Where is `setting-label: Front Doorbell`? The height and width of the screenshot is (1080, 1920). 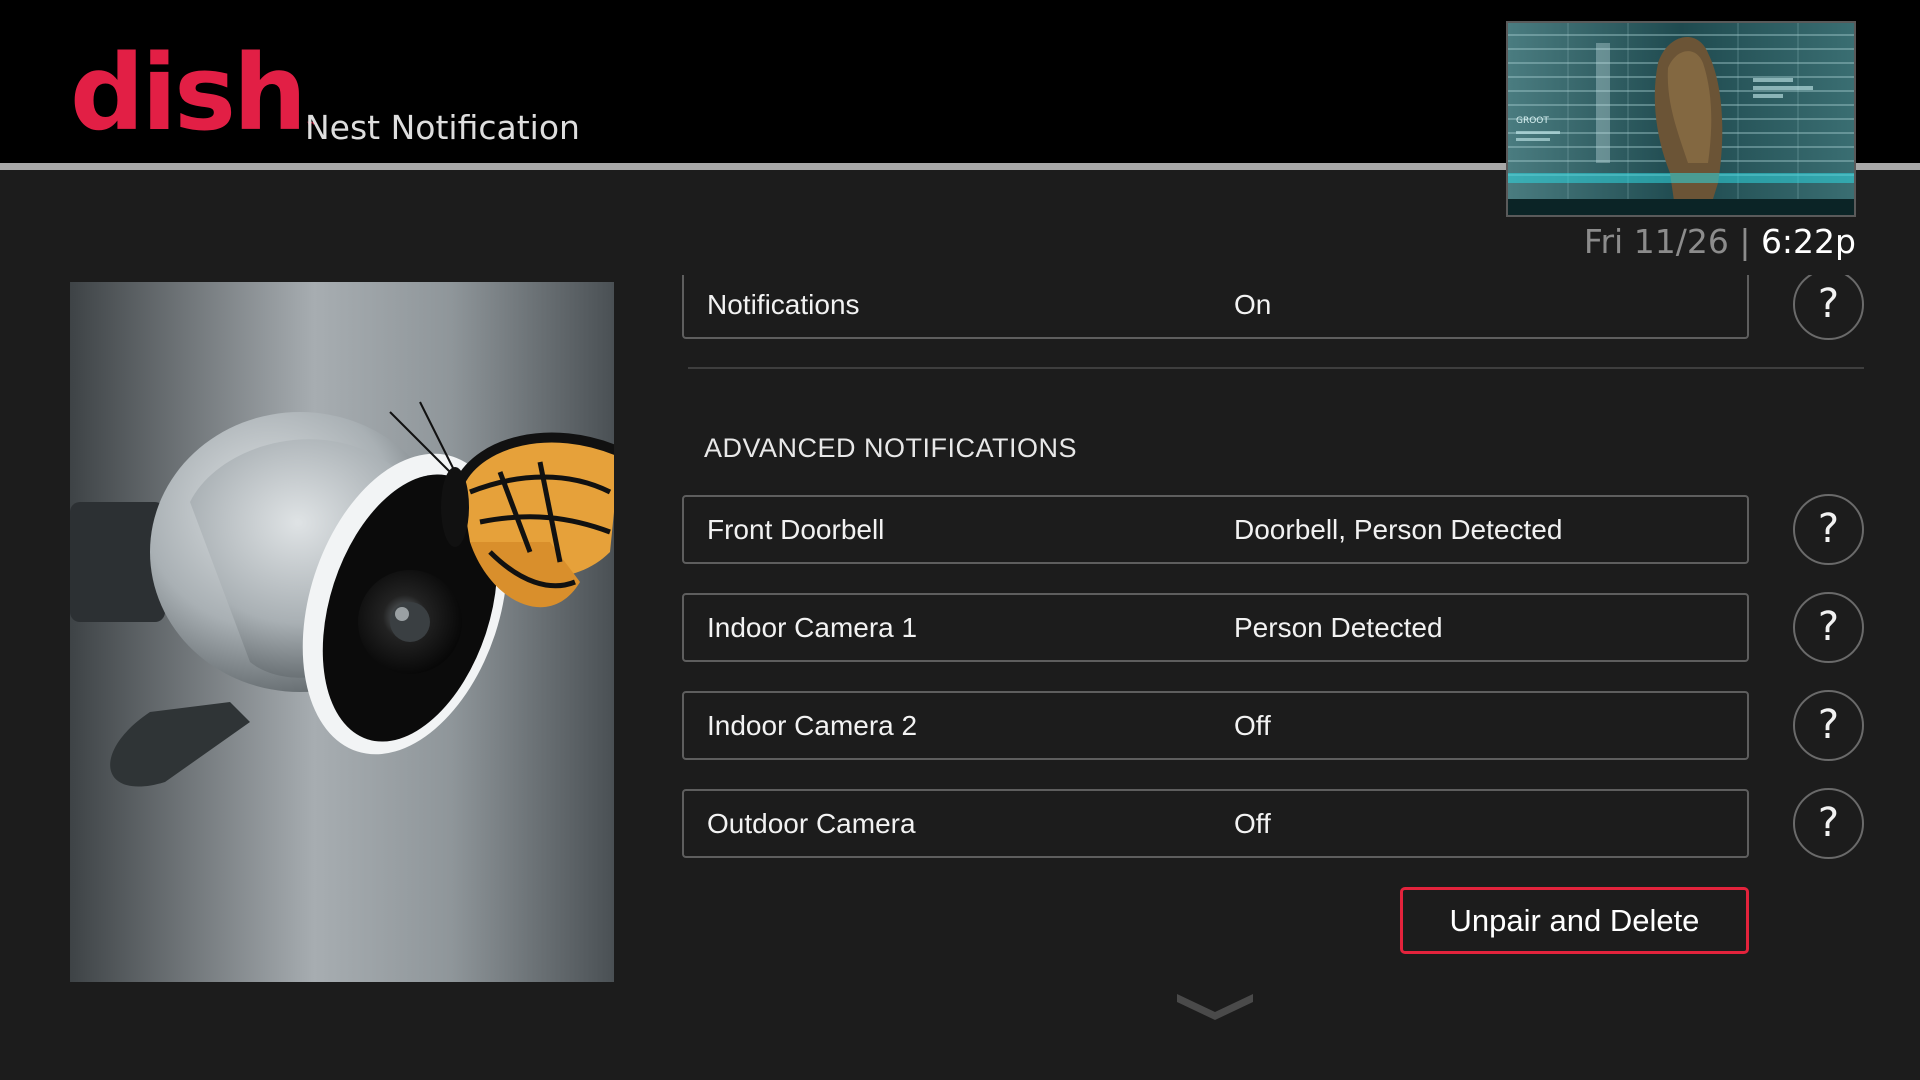 setting-label: Front Doorbell is located at coordinates (796, 529).